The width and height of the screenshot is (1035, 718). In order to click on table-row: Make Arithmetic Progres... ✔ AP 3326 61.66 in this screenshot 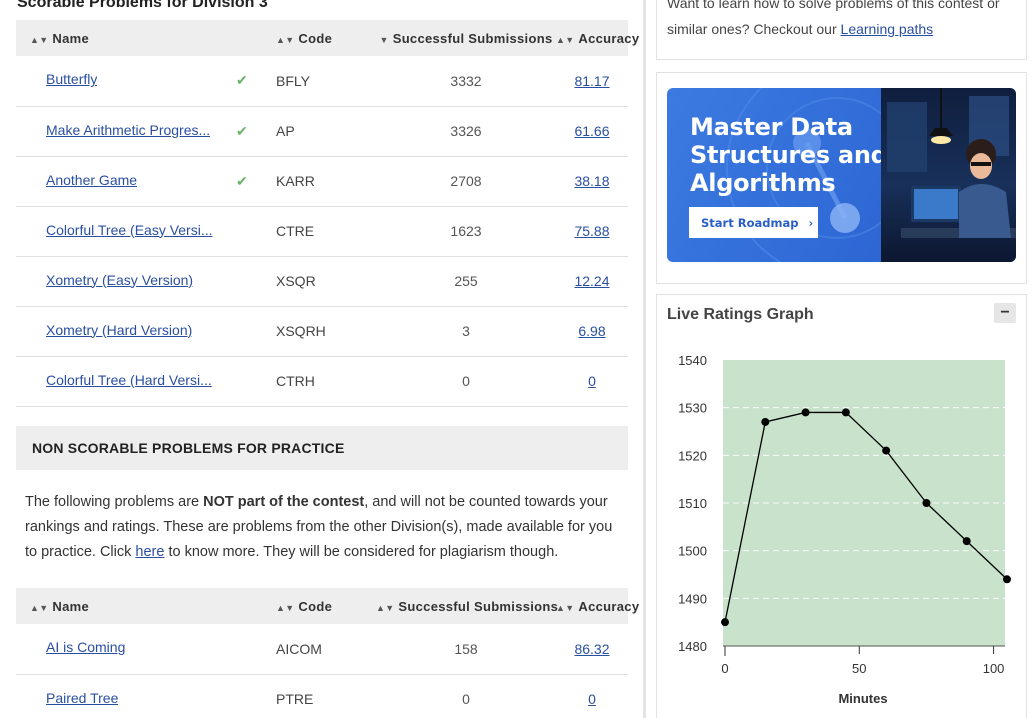, I will do `click(322, 131)`.